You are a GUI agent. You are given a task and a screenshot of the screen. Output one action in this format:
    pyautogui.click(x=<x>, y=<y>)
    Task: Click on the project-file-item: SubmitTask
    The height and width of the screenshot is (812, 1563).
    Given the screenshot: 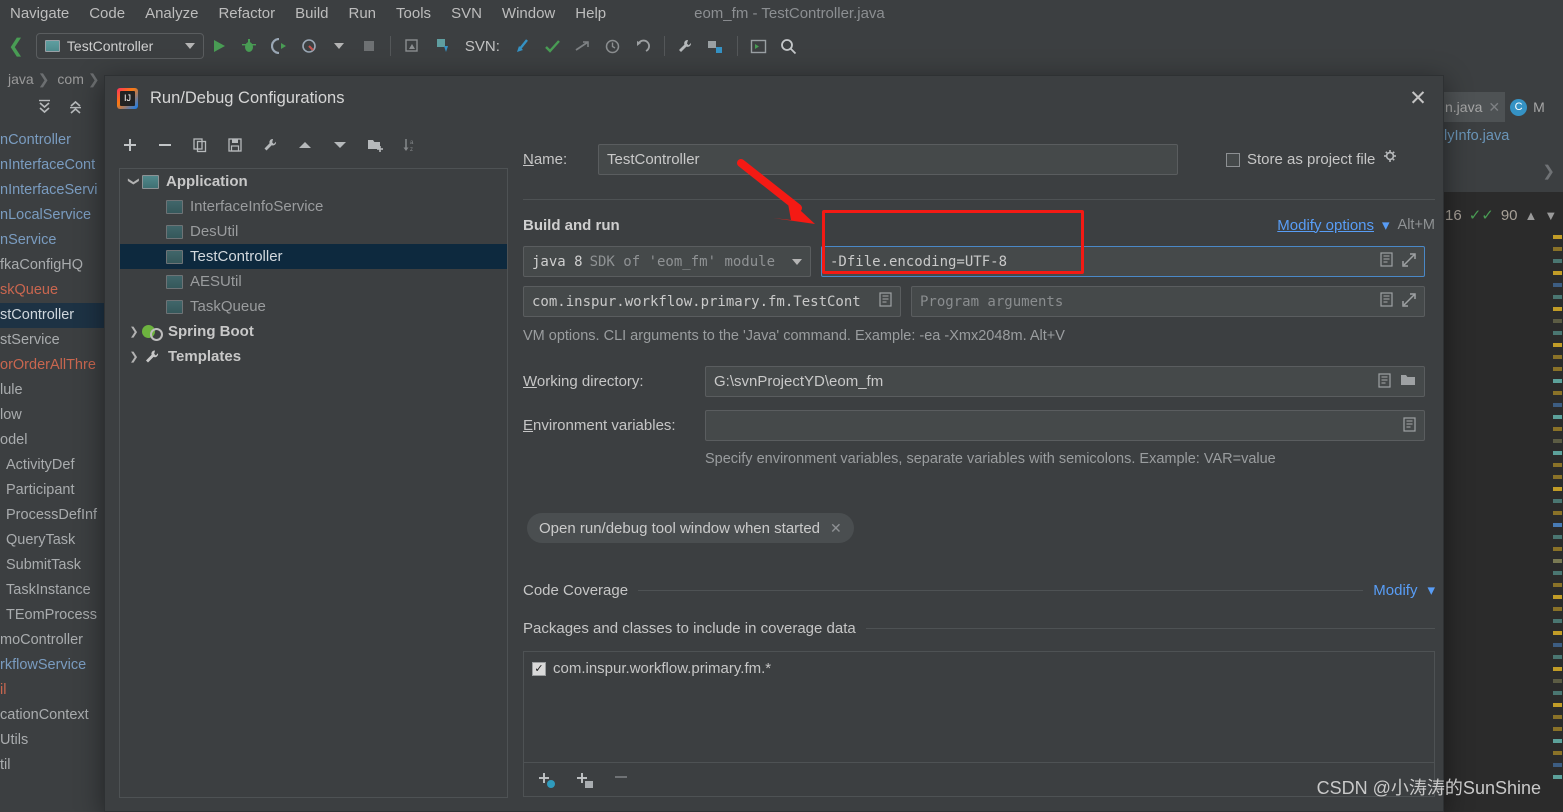 What is the action you would take?
    pyautogui.click(x=52, y=565)
    